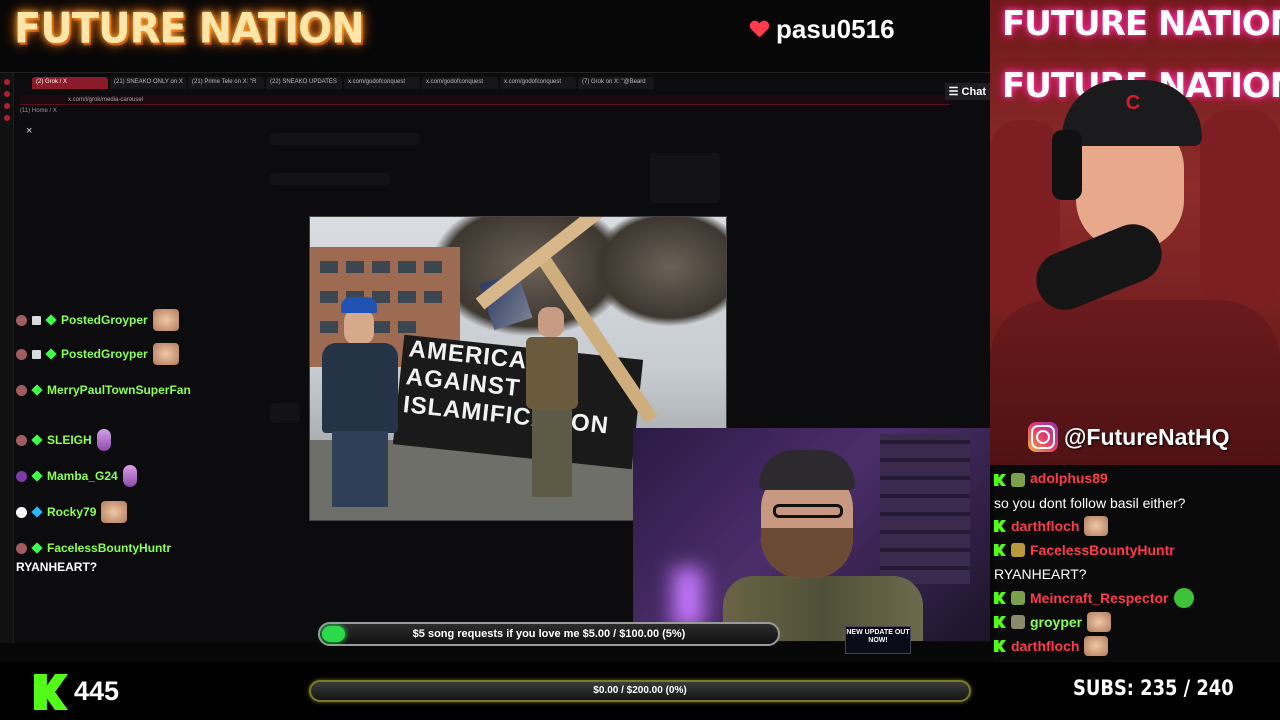 The width and height of the screenshot is (1280, 720). I want to click on photo-person, so click(552, 402).